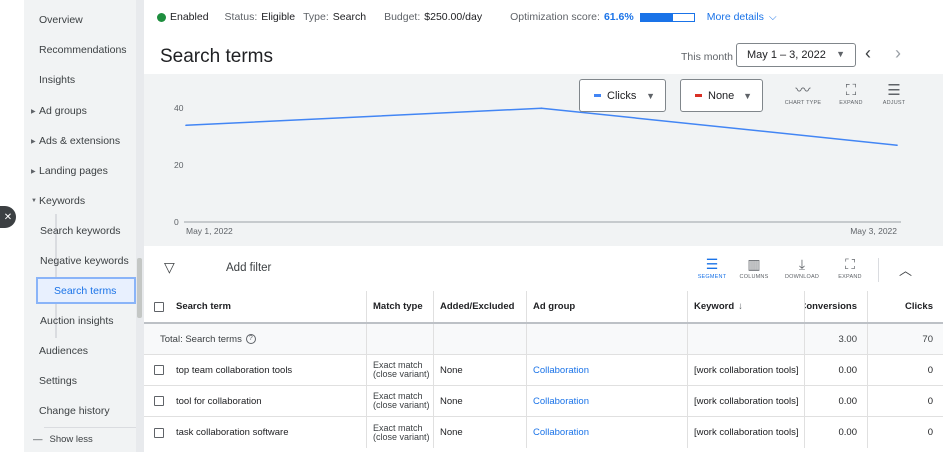 Image resolution: width=943 pixels, height=452 pixels. I want to click on header-label: Keyword, so click(714, 306).